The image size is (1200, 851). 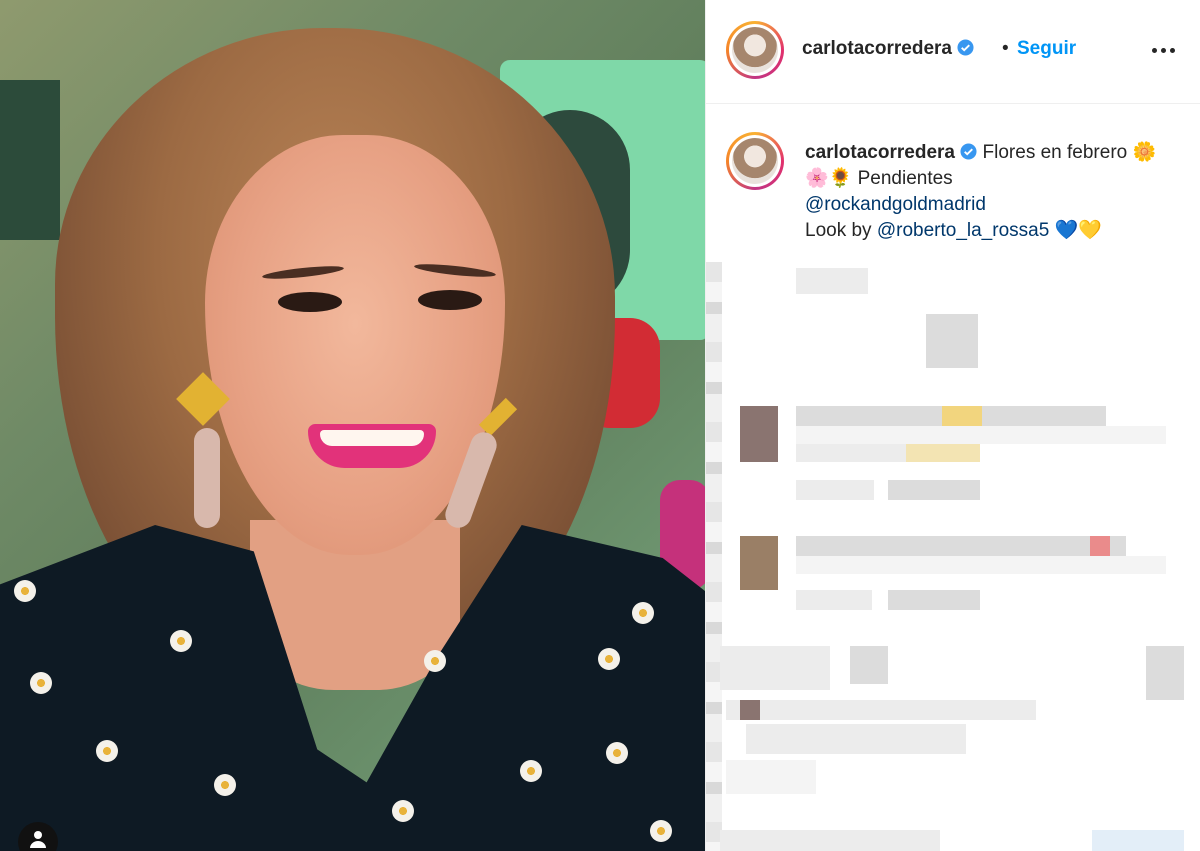 What do you see at coordinates (372, 438) in the screenshot?
I see `teeth-shape` at bounding box center [372, 438].